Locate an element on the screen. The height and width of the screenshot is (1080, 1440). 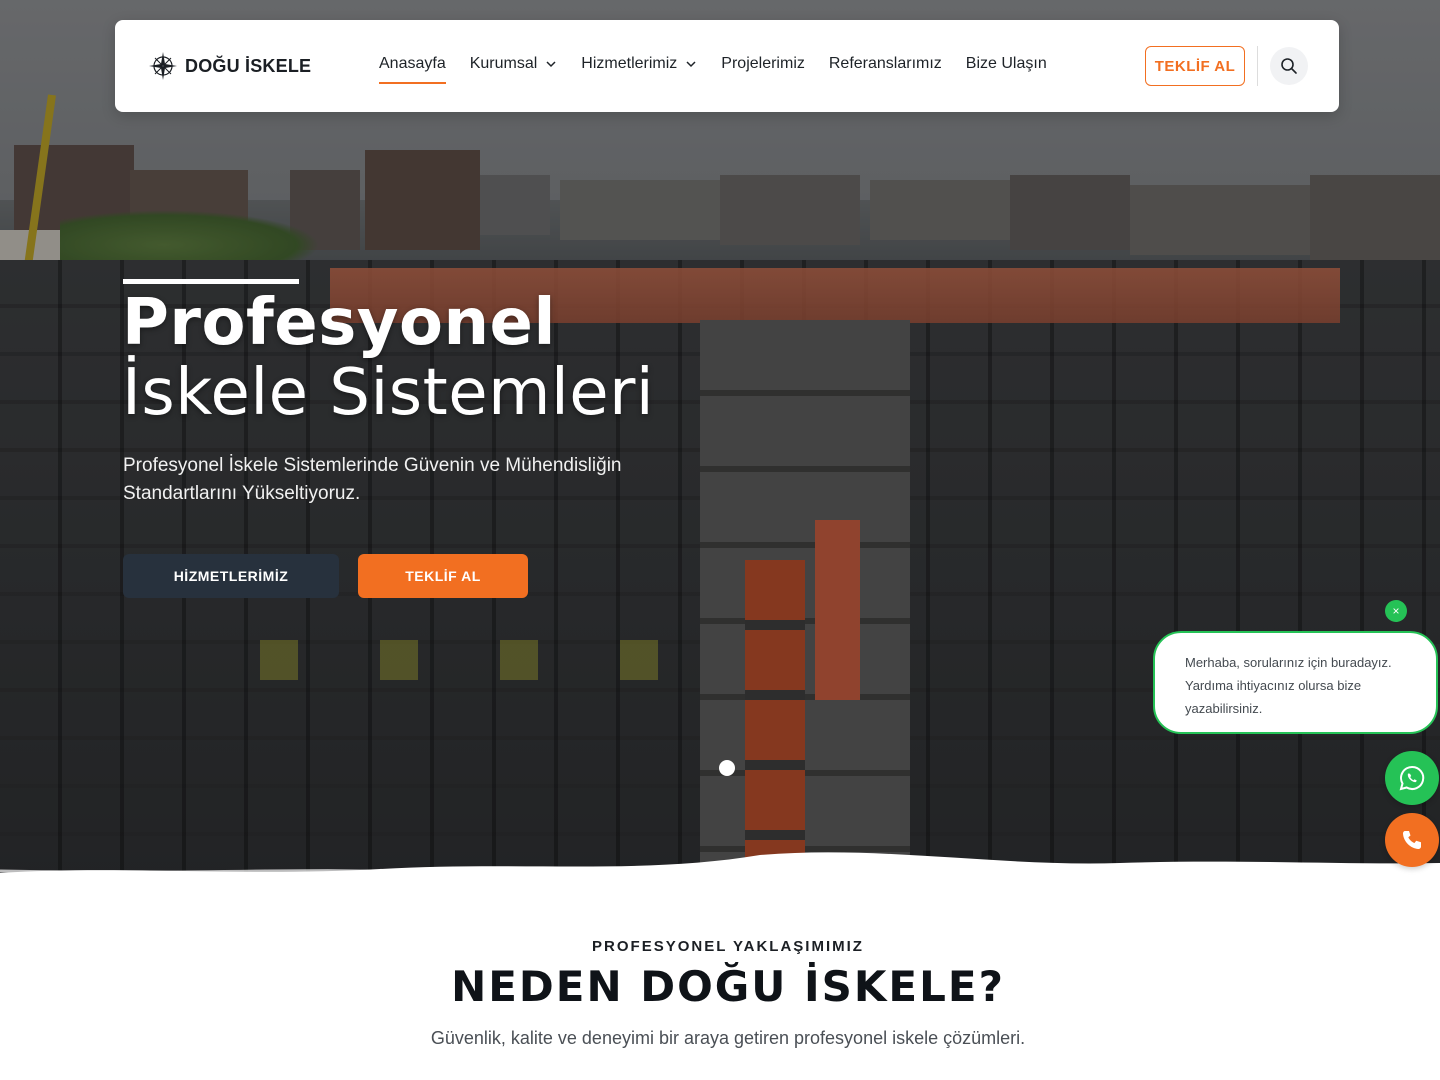
hero-title: Profesyonel İskele Sistemleri is located at coordinates (388, 358).